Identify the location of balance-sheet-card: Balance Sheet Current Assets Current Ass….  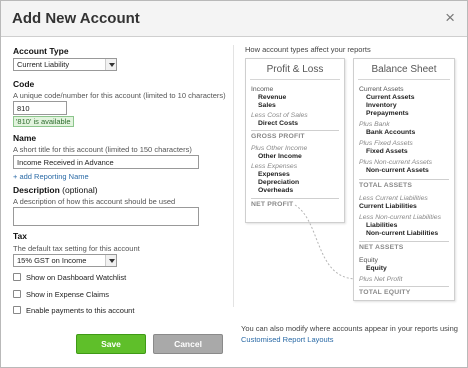
(404, 179).